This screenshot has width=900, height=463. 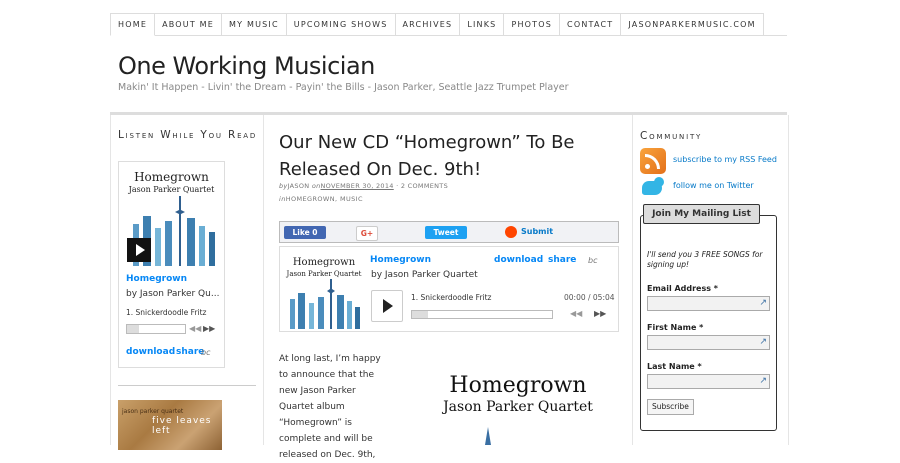 What do you see at coordinates (446, 232) in the screenshot?
I see `tweet-button: Tweet` at bounding box center [446, 232].